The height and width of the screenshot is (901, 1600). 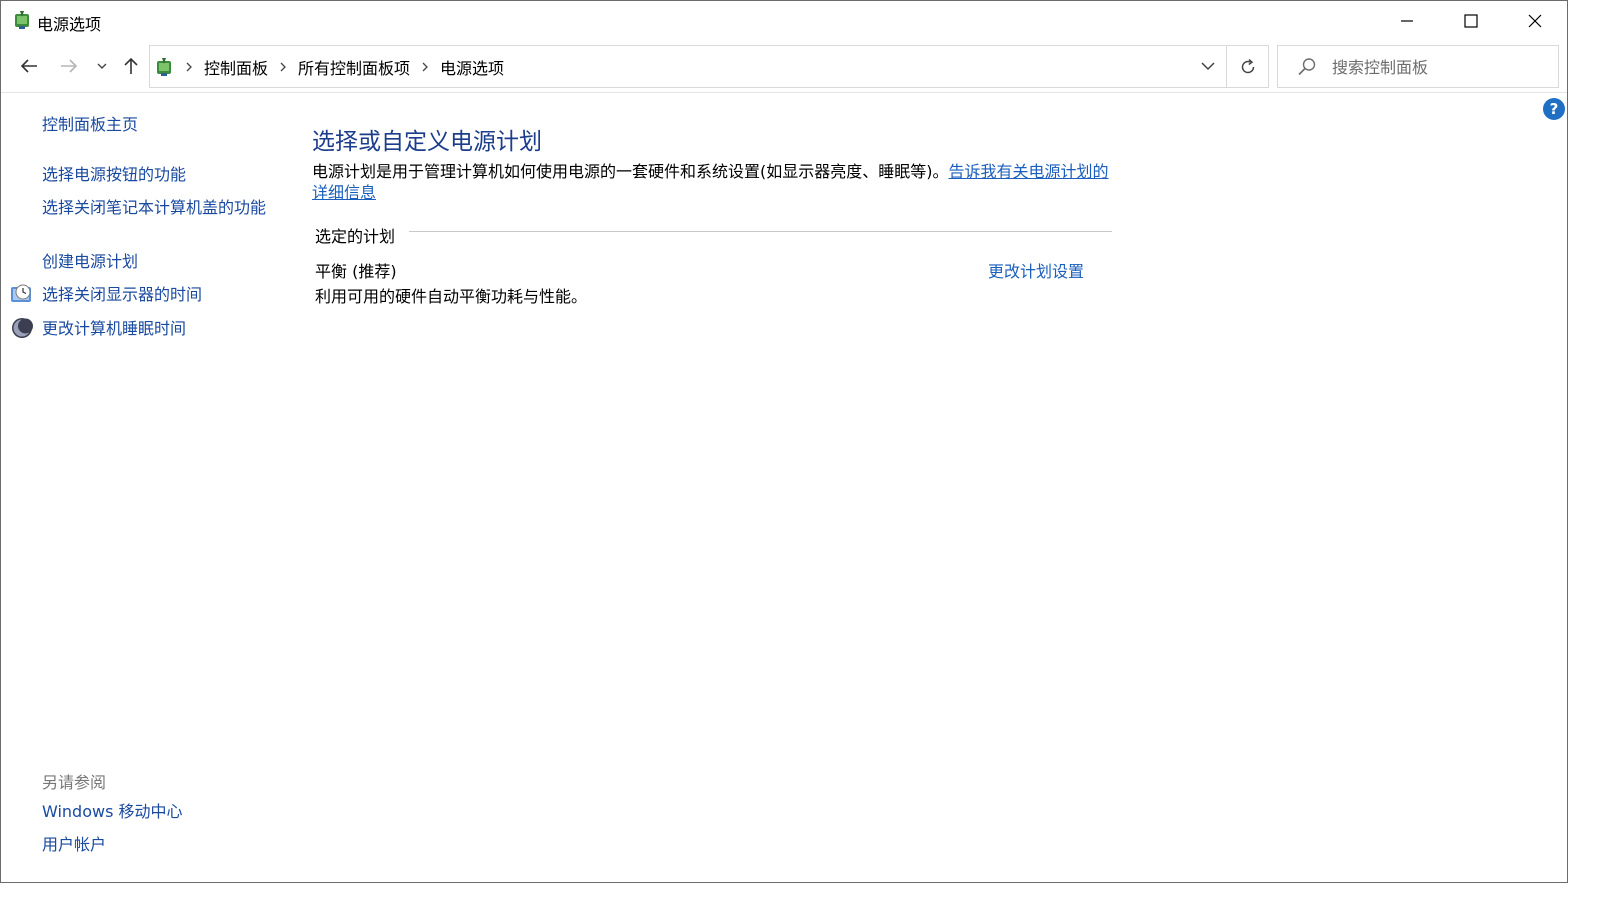 I want to click on breadcrumb-all-items: 所有控制面板项, so click(x=354, y=67).